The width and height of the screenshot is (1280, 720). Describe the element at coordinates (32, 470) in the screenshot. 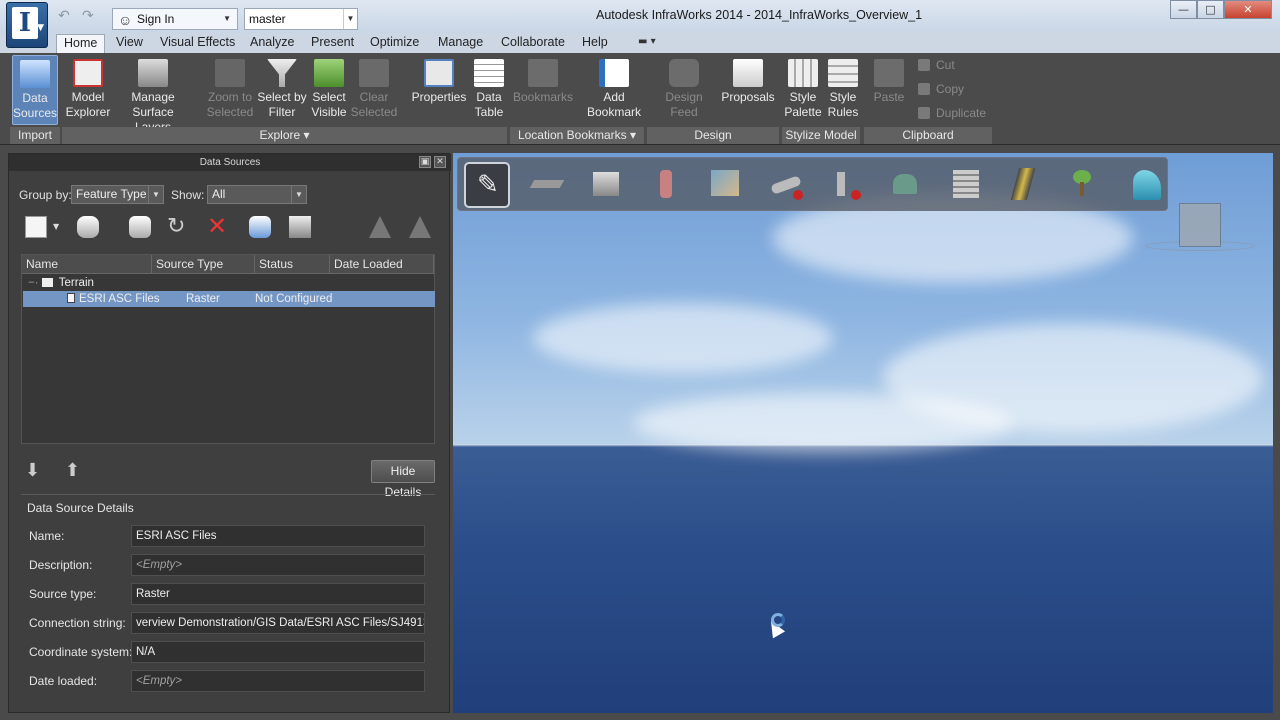

I see `collapse-down-icon: ⬇` at that location.